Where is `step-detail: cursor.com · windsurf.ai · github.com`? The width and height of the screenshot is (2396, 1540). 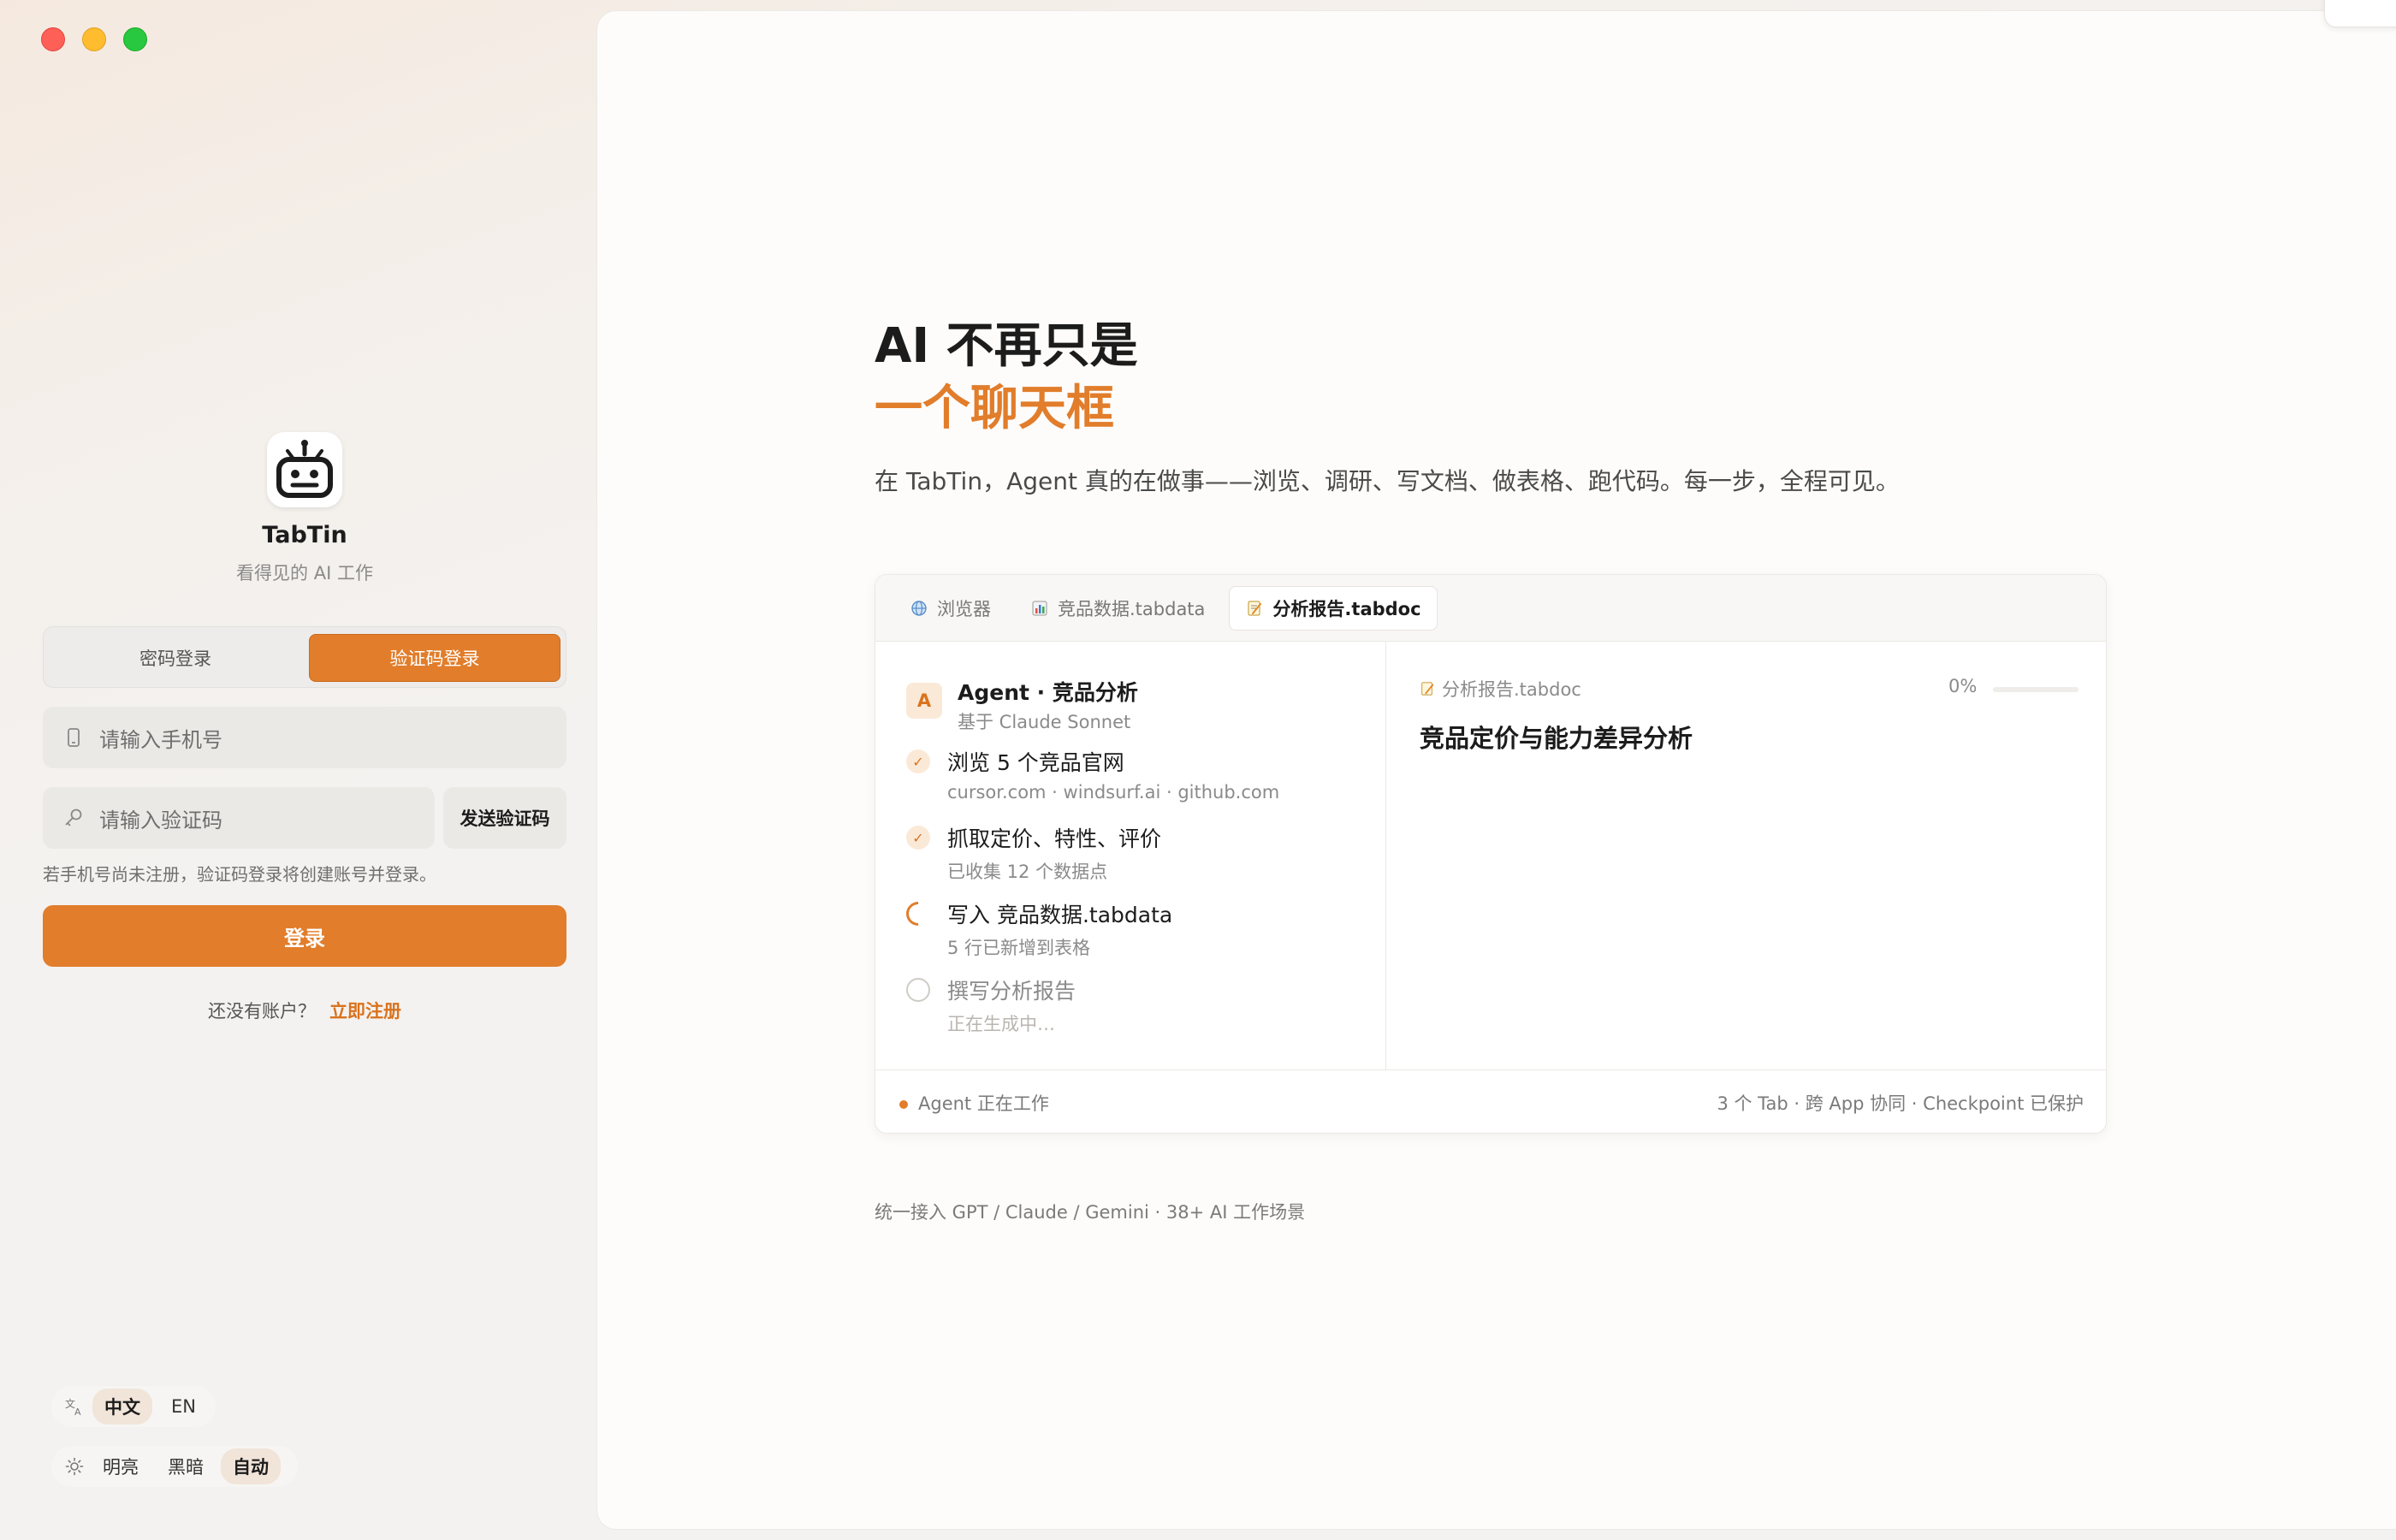
step-detail: cursor.com · windsurf.ai · github.com is located at coordinates (1113, 792).